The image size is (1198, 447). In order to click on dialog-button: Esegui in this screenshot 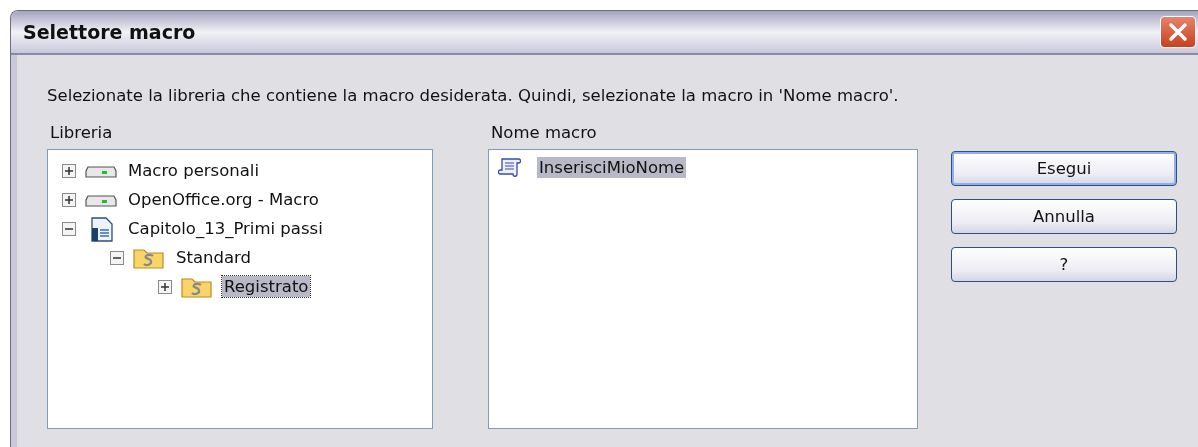, I will do `click(1064, 168)`.